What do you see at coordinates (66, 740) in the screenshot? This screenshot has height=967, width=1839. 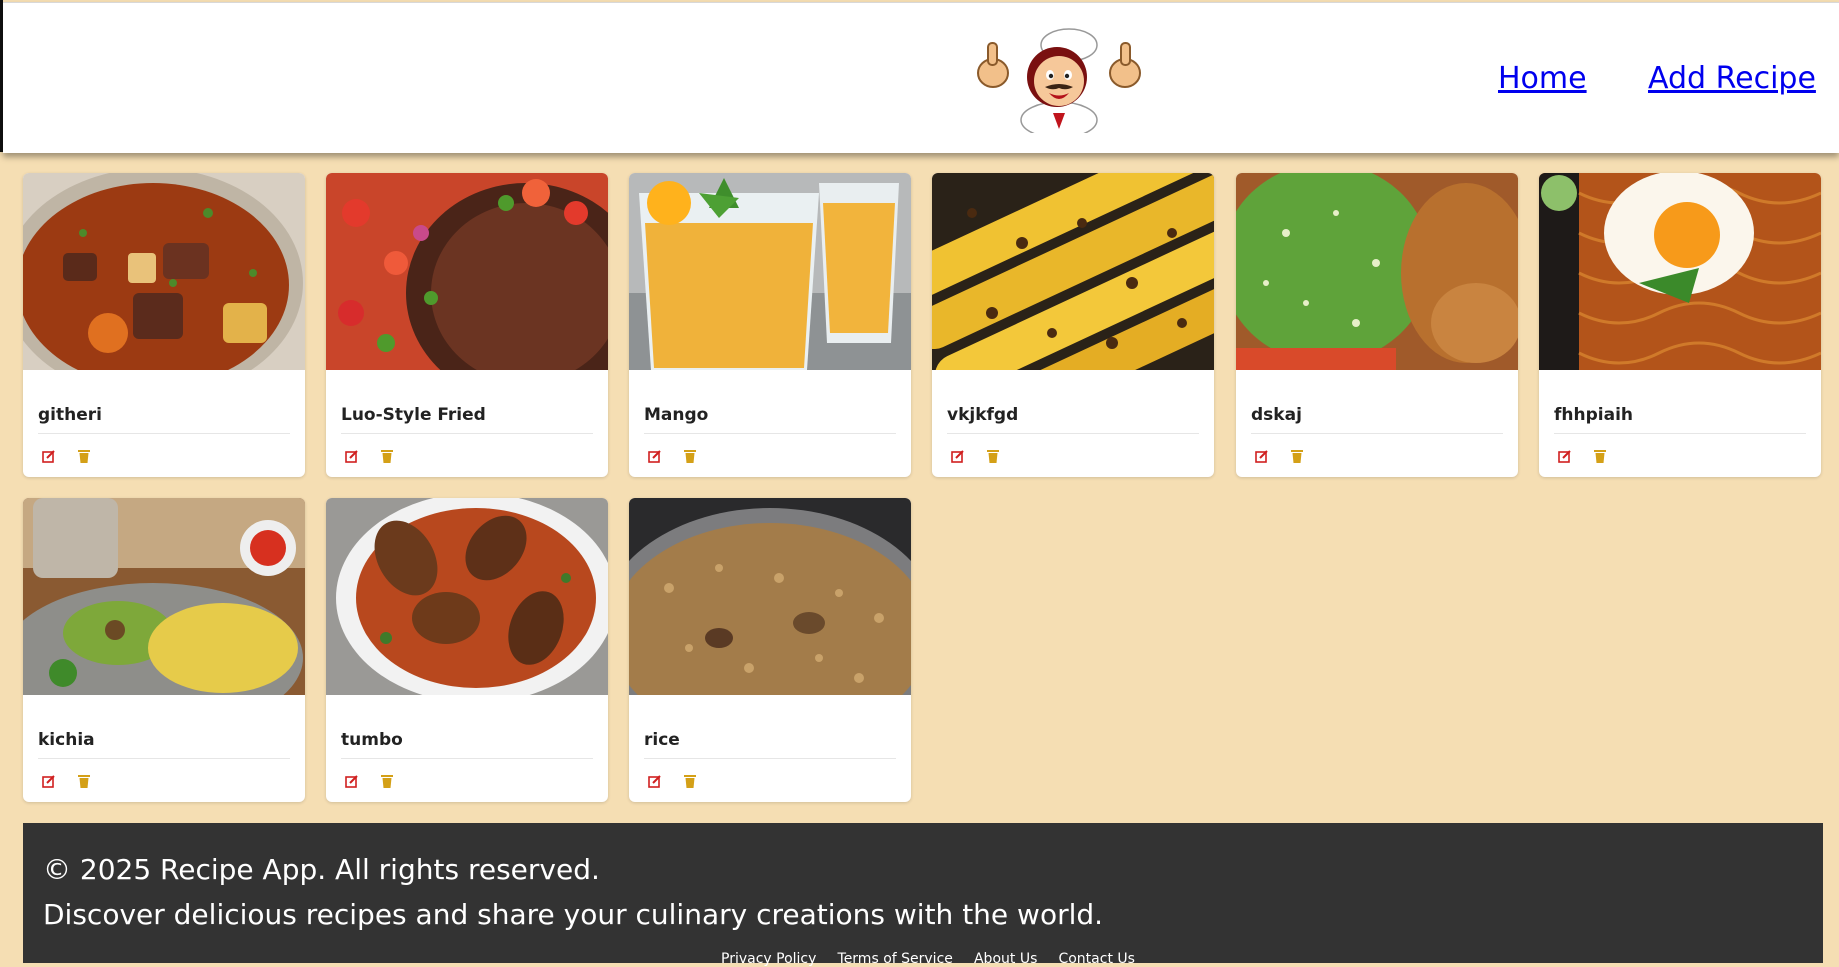 I see `recipe-title: kichia` at bounding box center [66, 740].